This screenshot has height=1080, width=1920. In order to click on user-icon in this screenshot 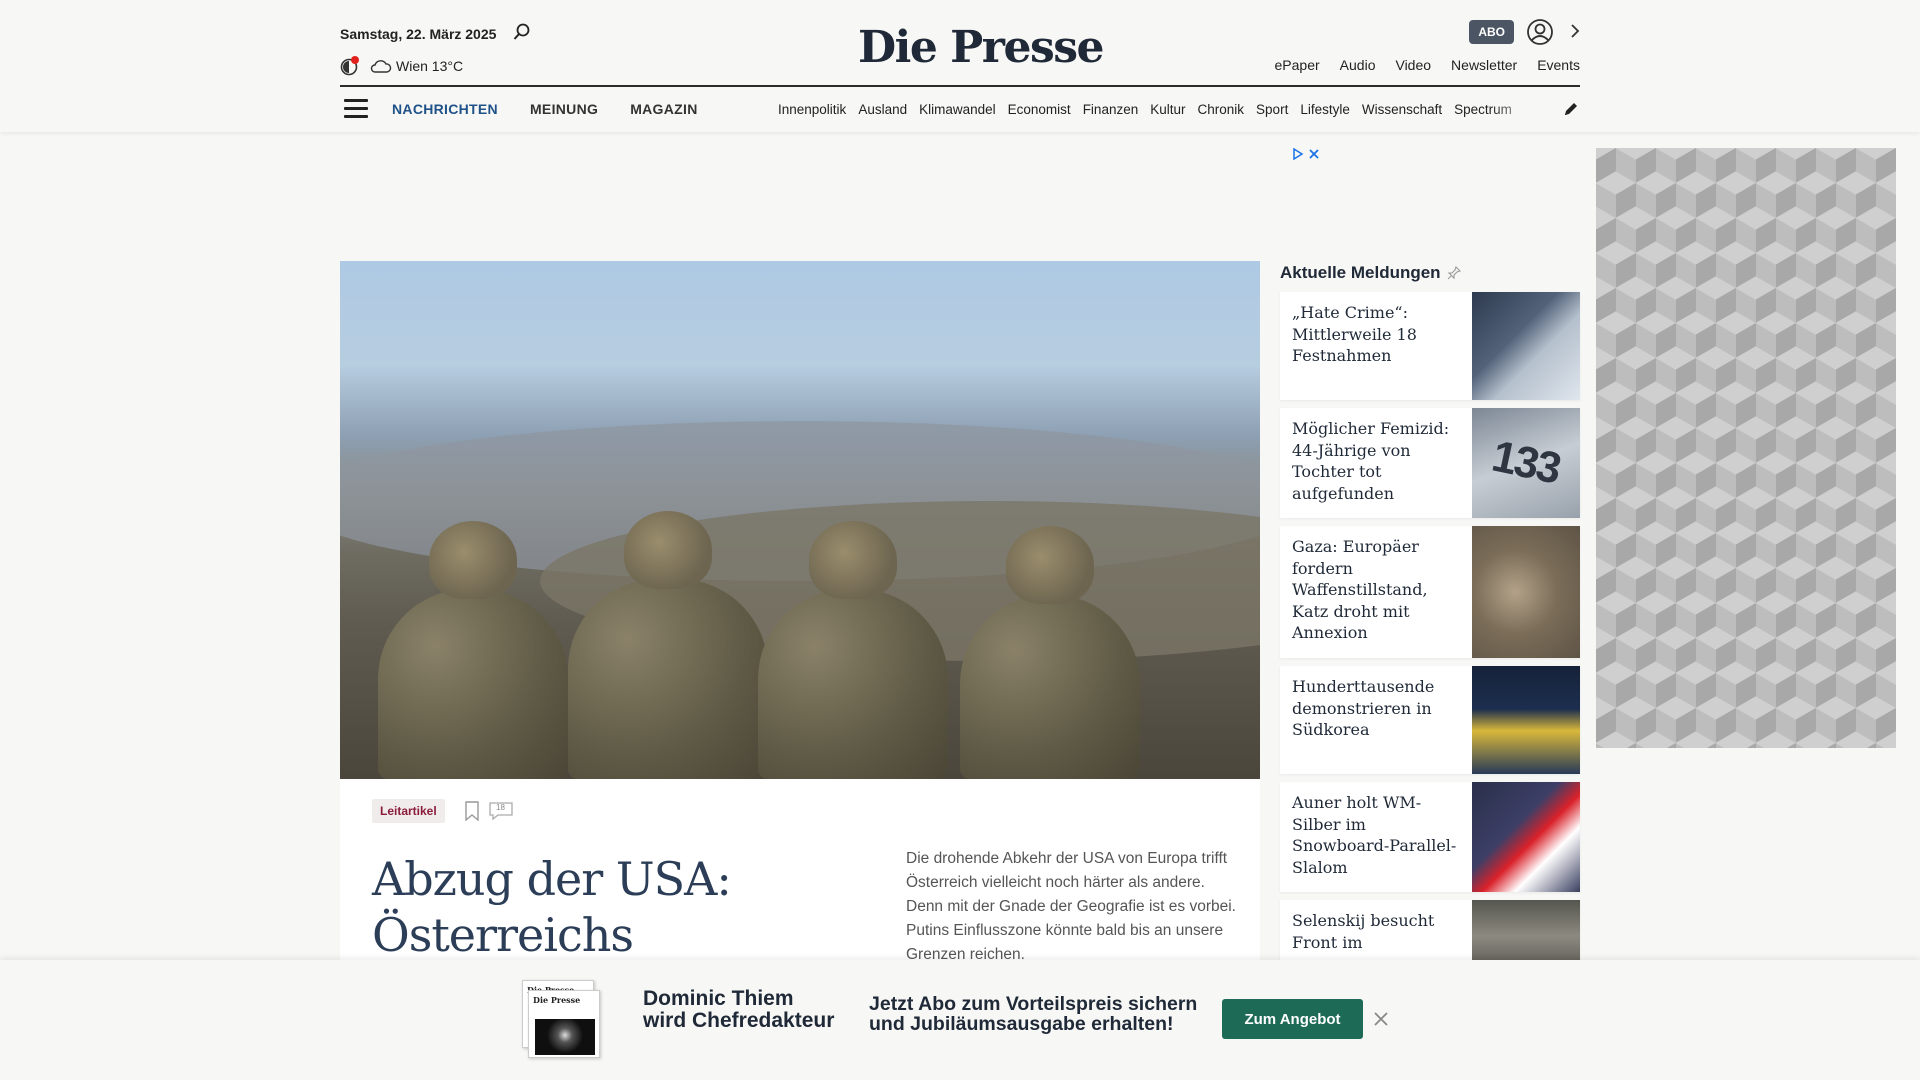, I will do `click(1540, 32)`.